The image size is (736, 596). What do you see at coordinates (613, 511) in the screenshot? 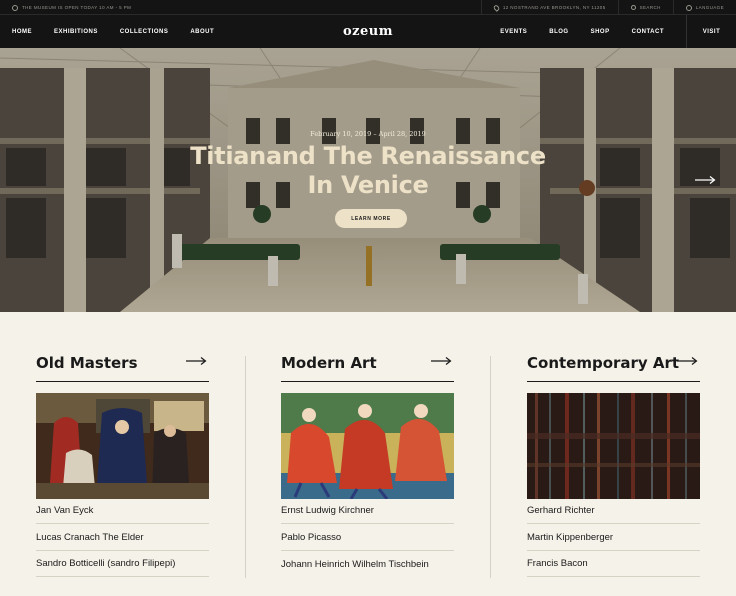
I see `artist-link: Gerhard Richter` at bounding box center [613, 511].